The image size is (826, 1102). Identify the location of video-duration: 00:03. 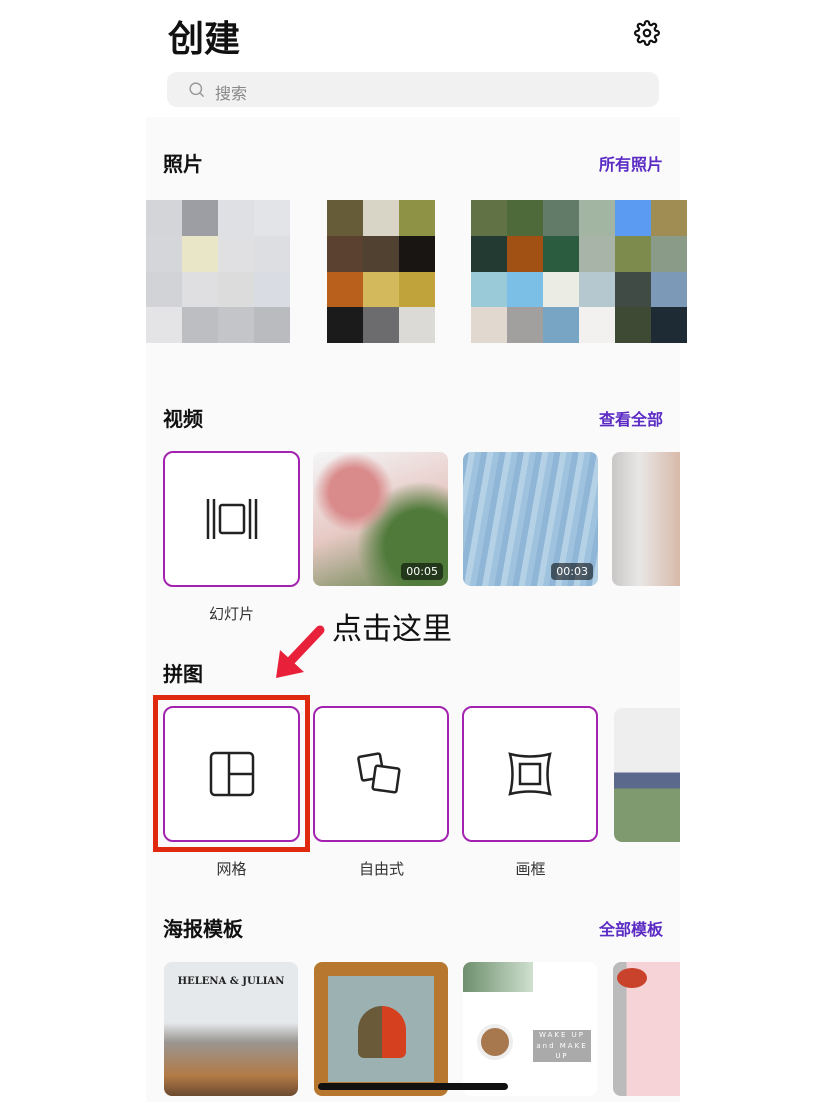
(572, 571).